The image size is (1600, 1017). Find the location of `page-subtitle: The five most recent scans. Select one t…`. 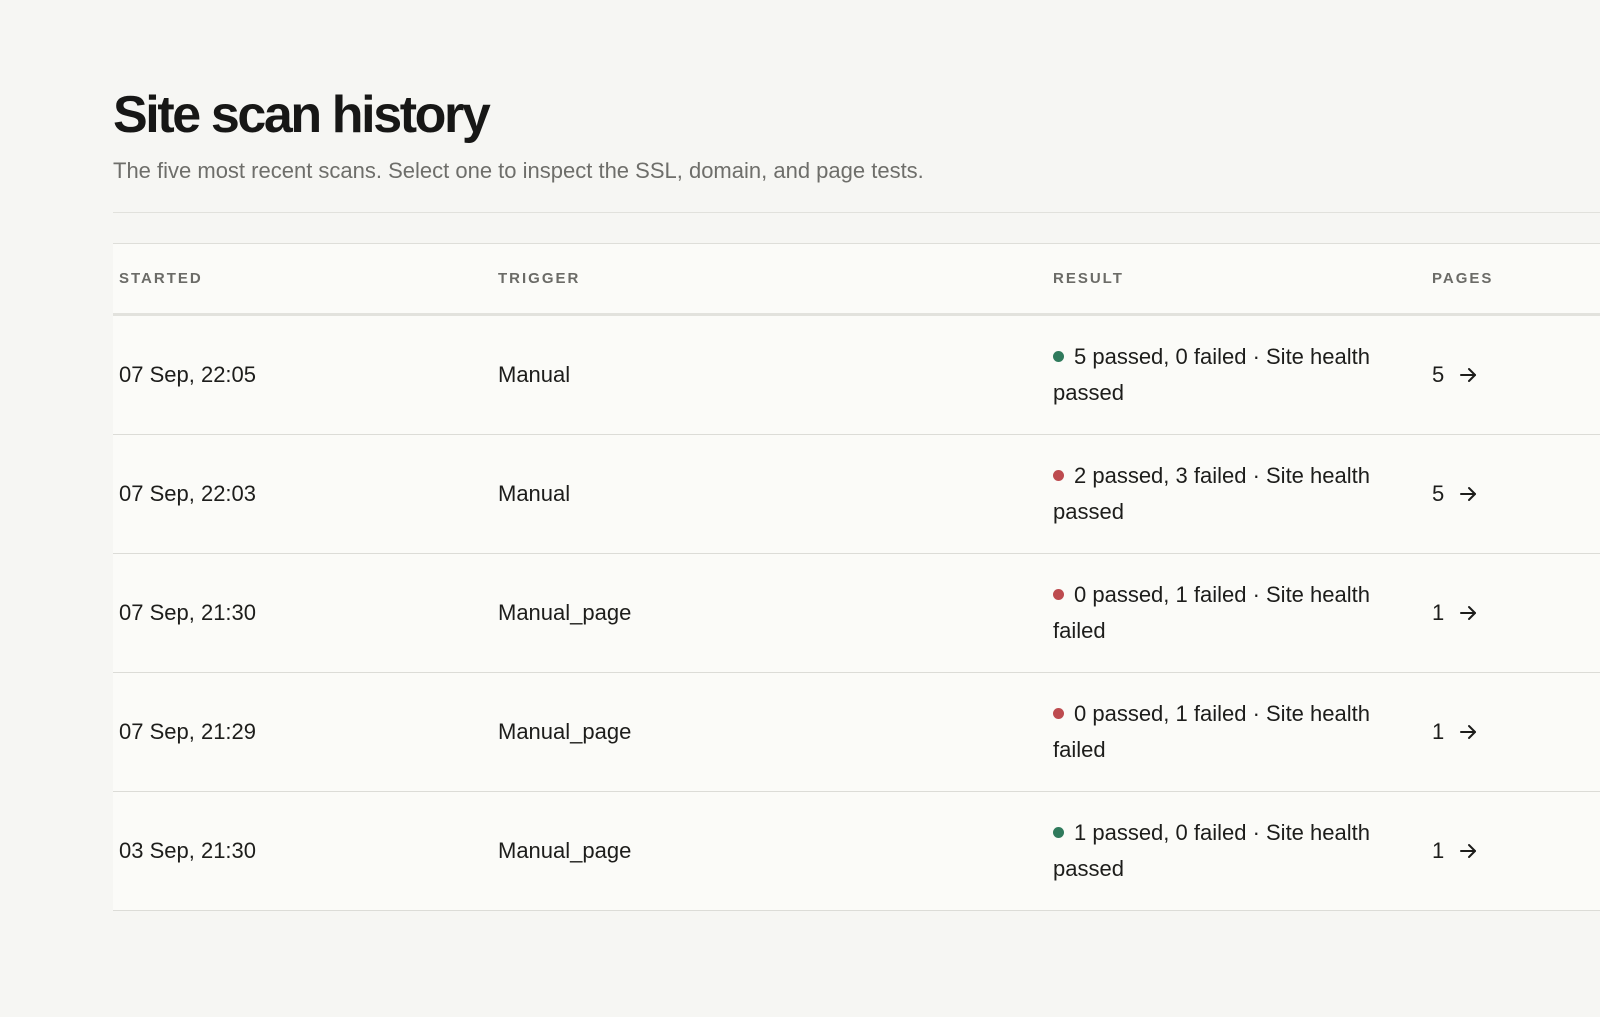

page-subtitle: The five most recent scans. Select one t… is located at coordinates (518, 170).